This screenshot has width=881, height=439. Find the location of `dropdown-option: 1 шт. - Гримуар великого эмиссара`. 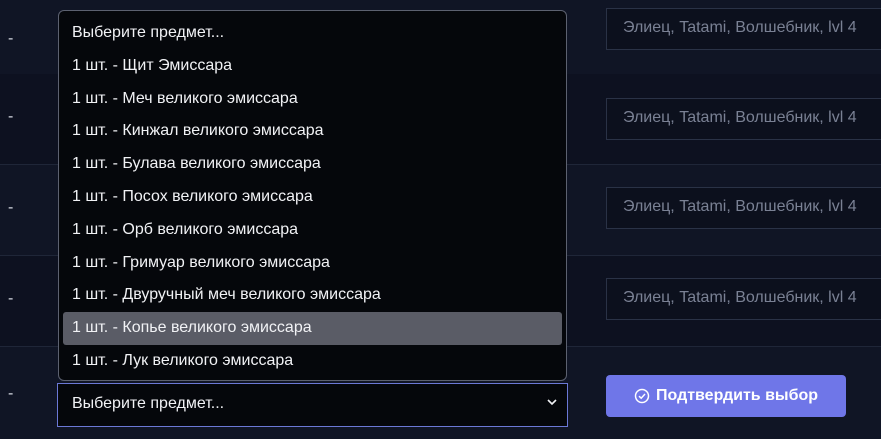

dropdown-option: 1 шт. - Гримуар великого эмиссара is located at coordinates (312, 263).